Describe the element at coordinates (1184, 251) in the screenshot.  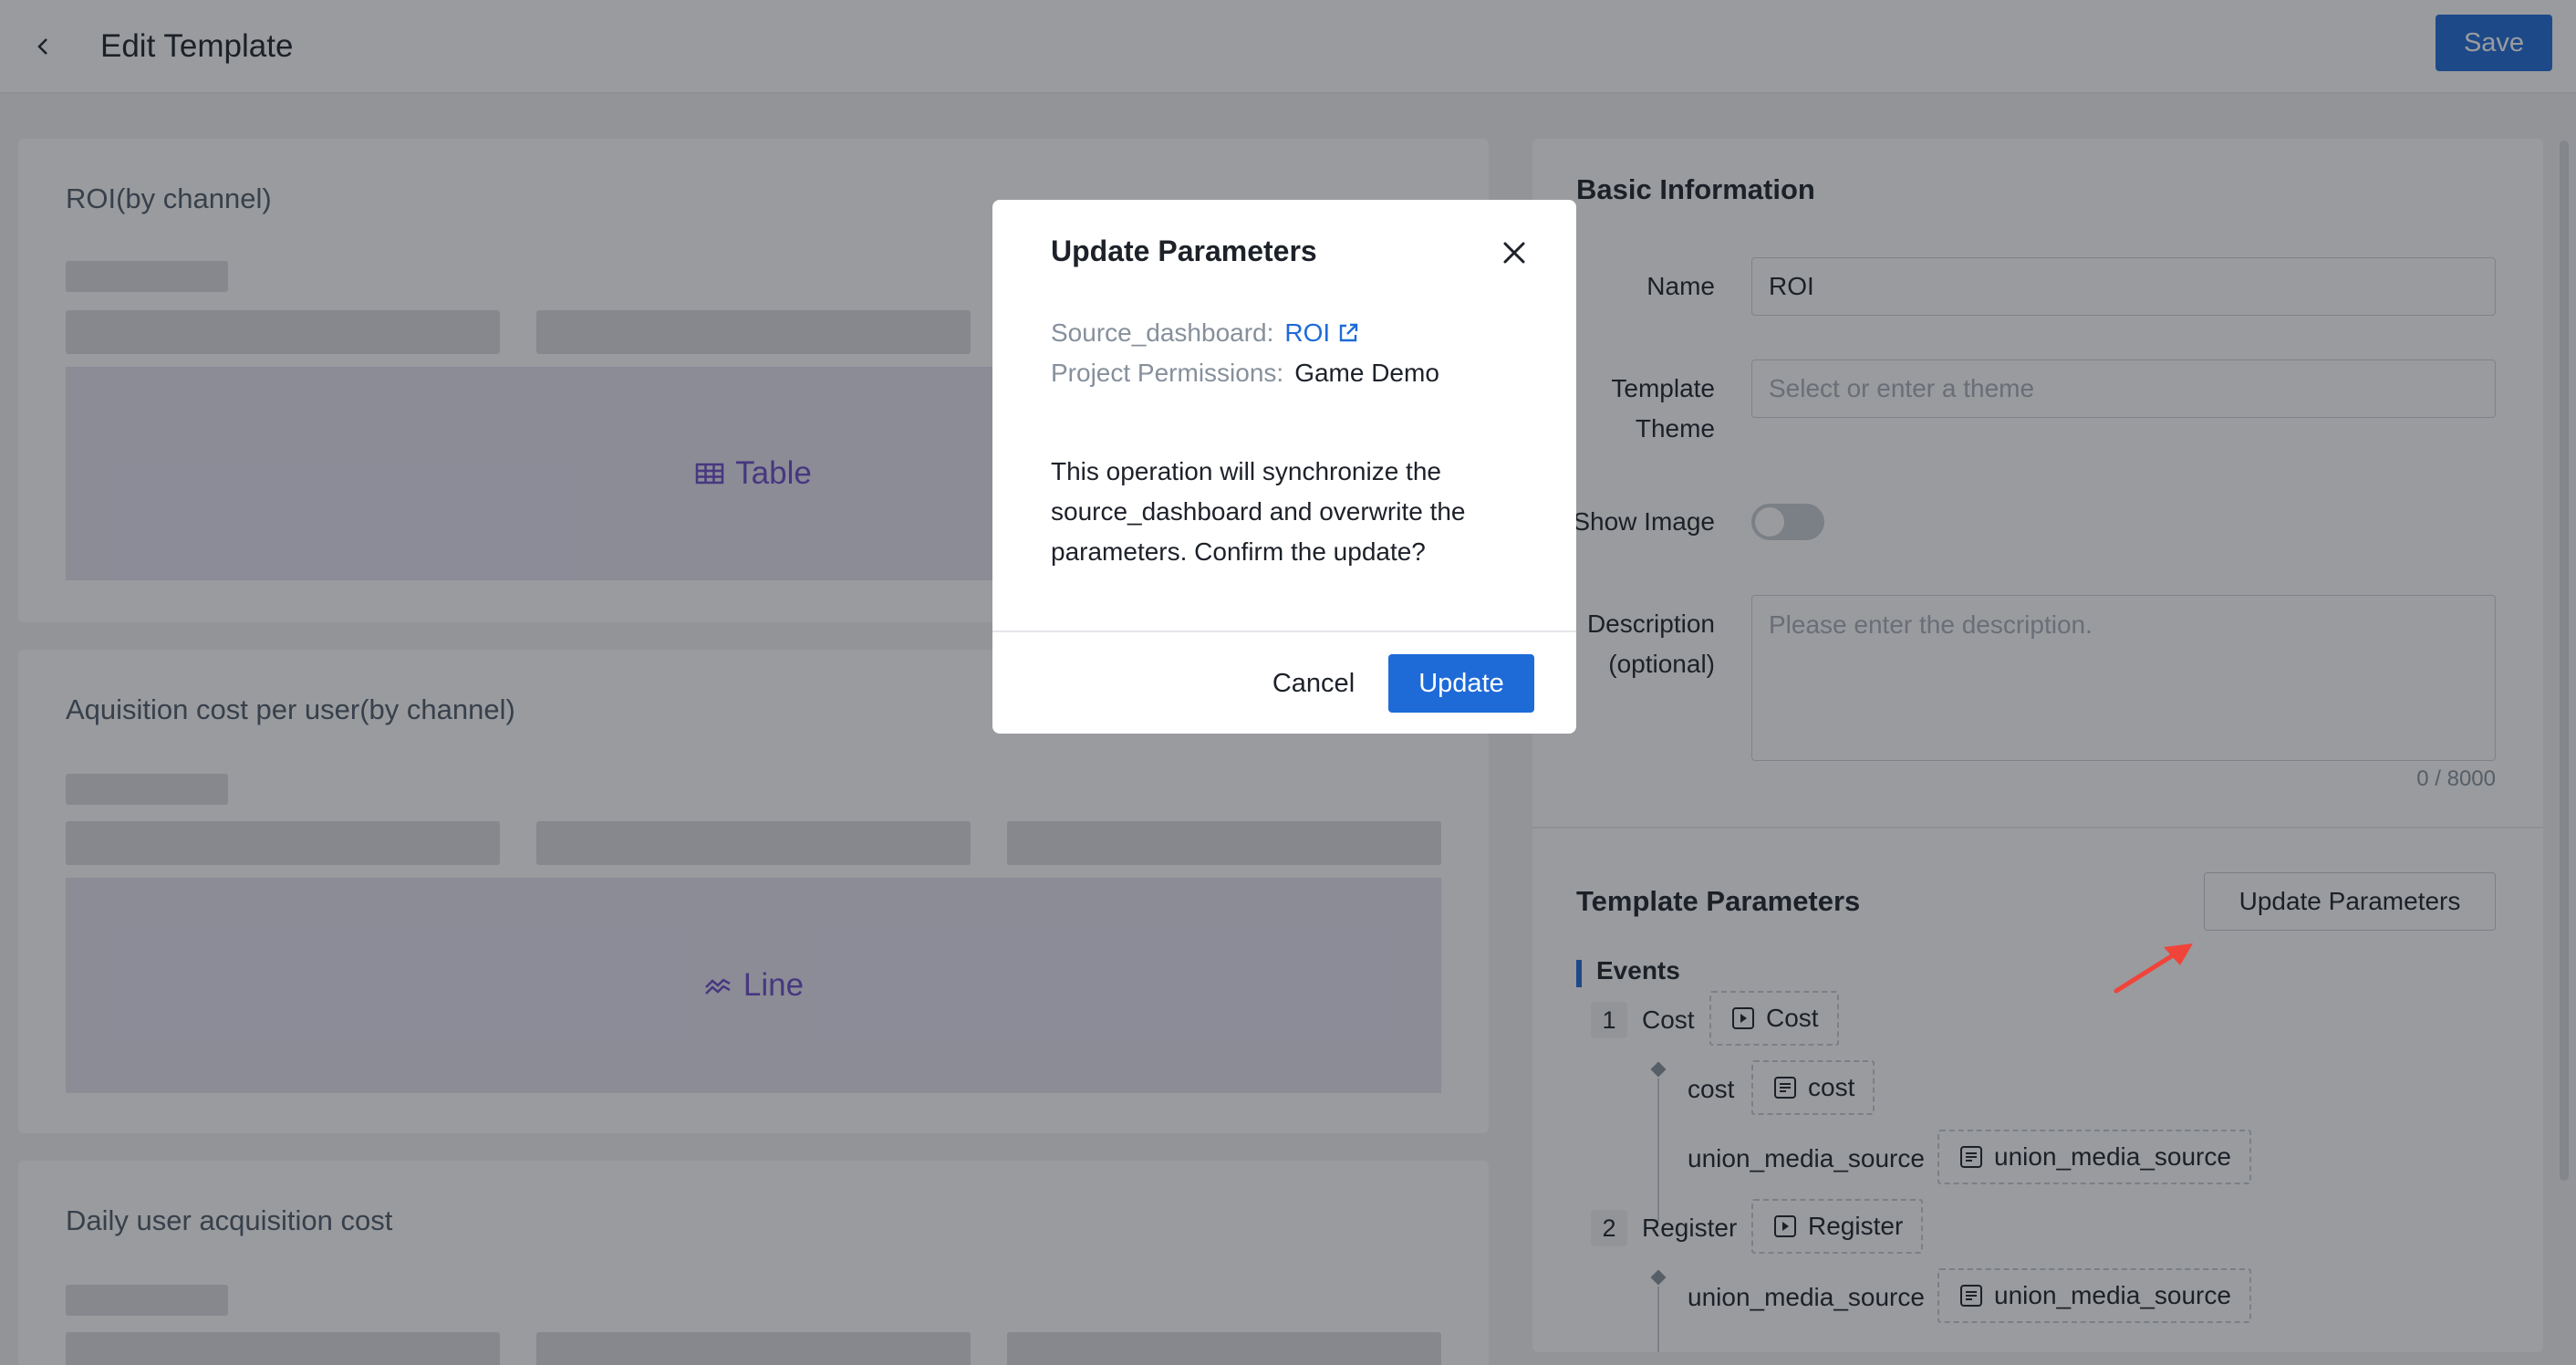
I see `dialog-title: Update Parameters` at that location.